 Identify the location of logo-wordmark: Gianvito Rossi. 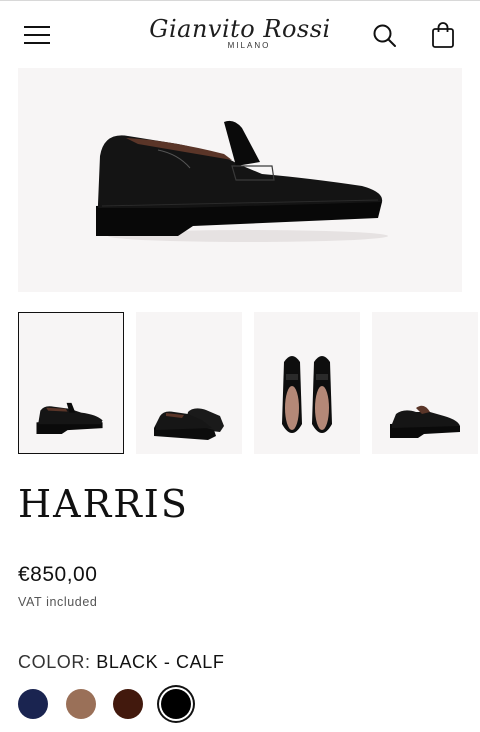
(240, 29).